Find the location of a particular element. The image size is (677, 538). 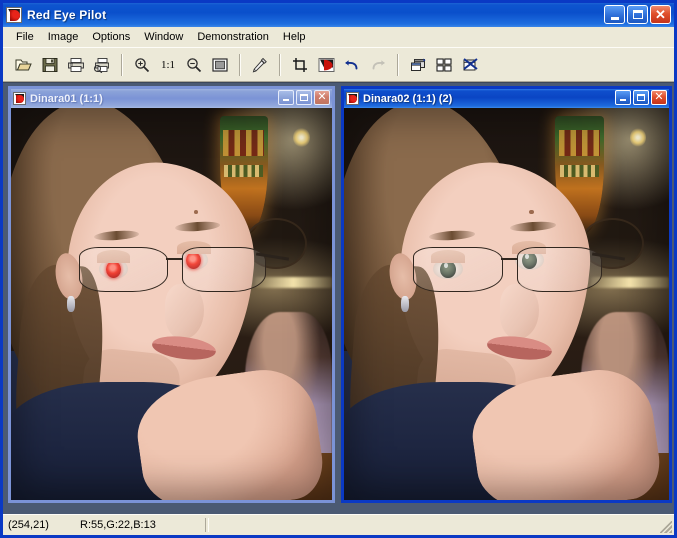

resize-grip is located at coordinates (666, 527).